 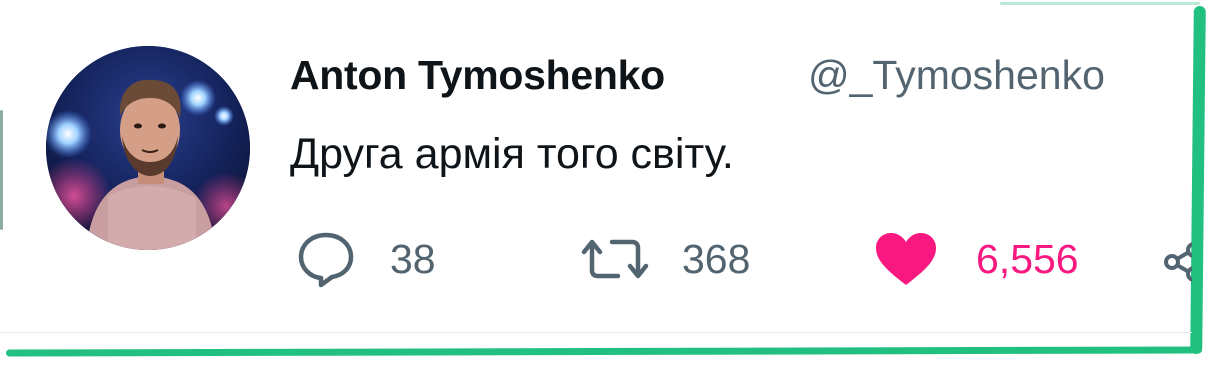 I want to click on avatar, so click(x=148, y=148).